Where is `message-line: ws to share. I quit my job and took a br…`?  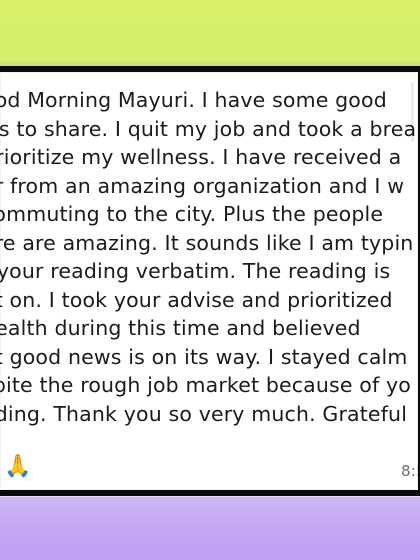
message-line: ws to share. I quit my job and took a br… is located at coordinates (208, 128).